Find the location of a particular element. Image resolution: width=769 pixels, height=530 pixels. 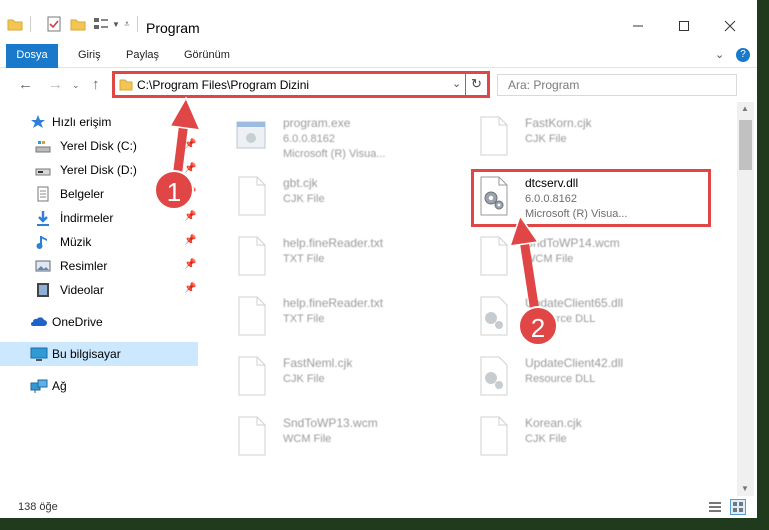

step-1-badge: 1 is located at coordinates (174, 190).